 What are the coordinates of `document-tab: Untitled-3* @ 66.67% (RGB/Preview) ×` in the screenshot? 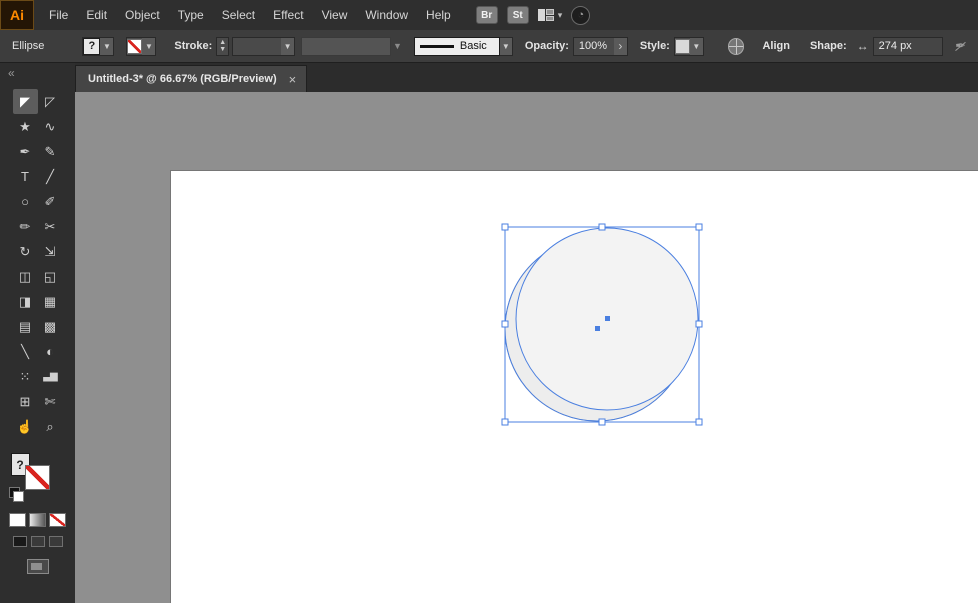 It's located at (191, 78).